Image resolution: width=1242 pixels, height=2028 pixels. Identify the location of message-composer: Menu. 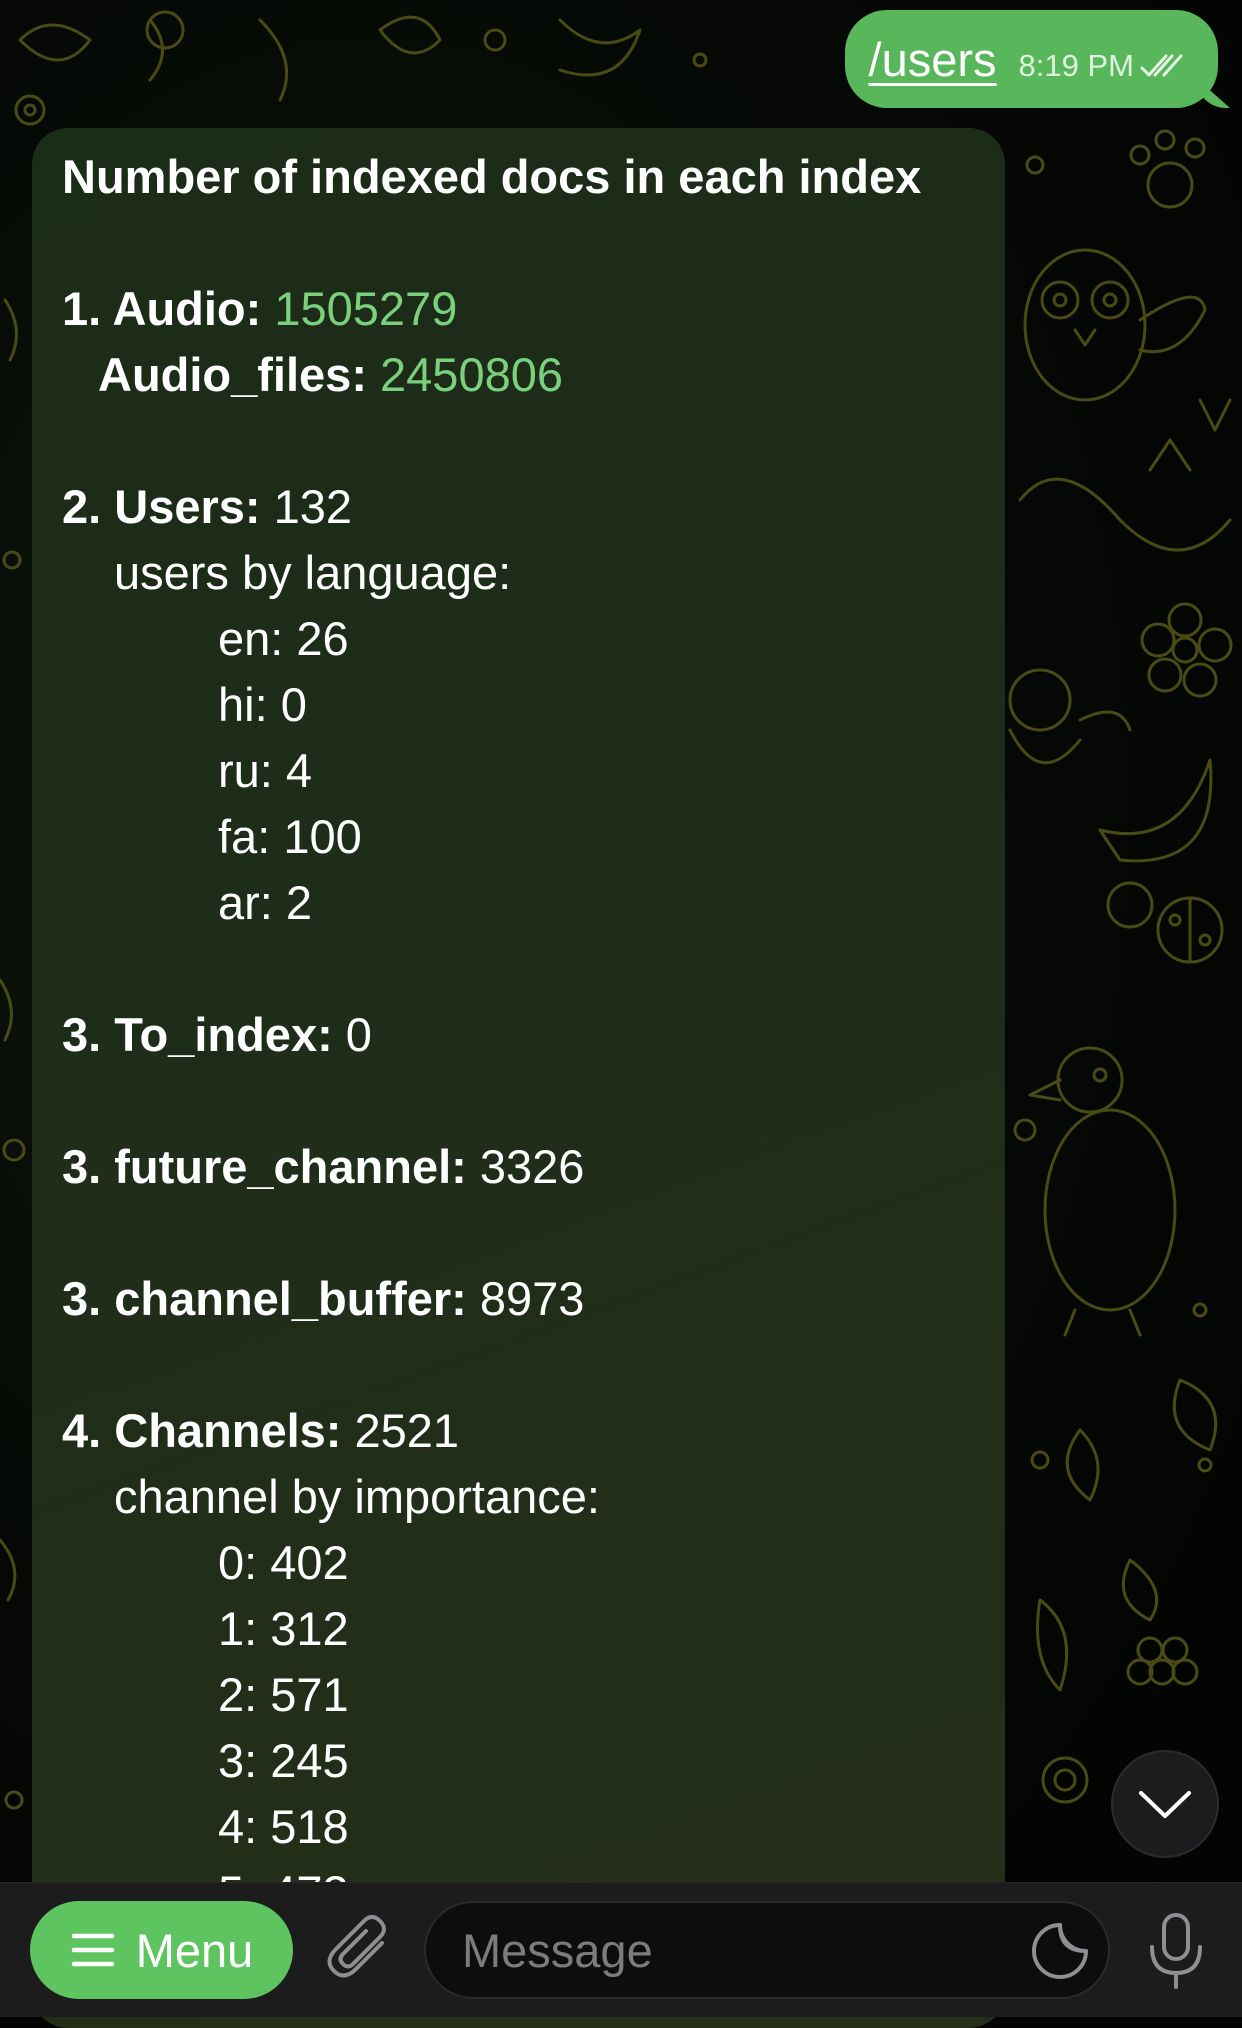
(621, 1949).